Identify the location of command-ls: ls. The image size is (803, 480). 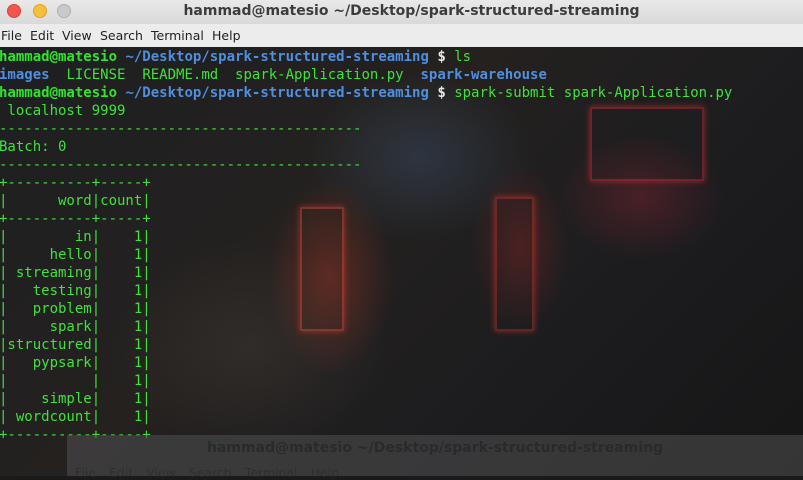
(463, 57).